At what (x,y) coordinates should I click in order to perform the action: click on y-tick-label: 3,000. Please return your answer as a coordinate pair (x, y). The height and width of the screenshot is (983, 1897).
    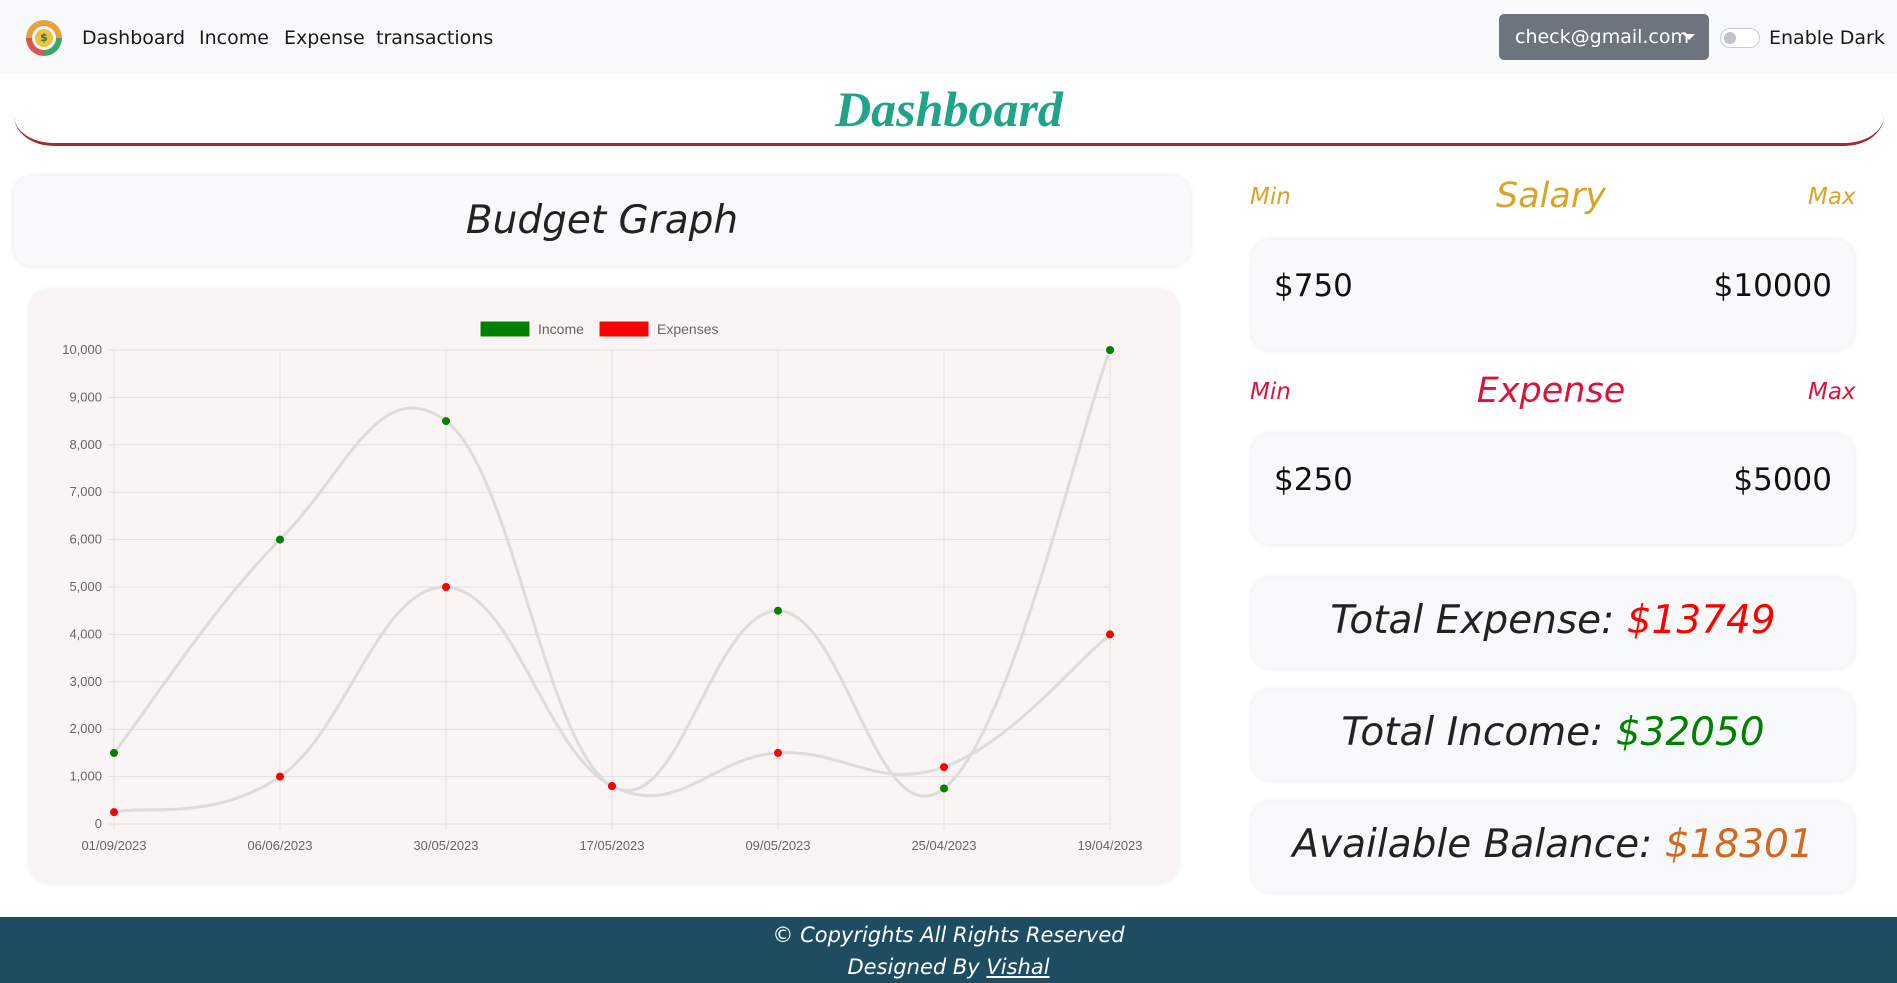
    Looking at the image, I should click on (85, 681).